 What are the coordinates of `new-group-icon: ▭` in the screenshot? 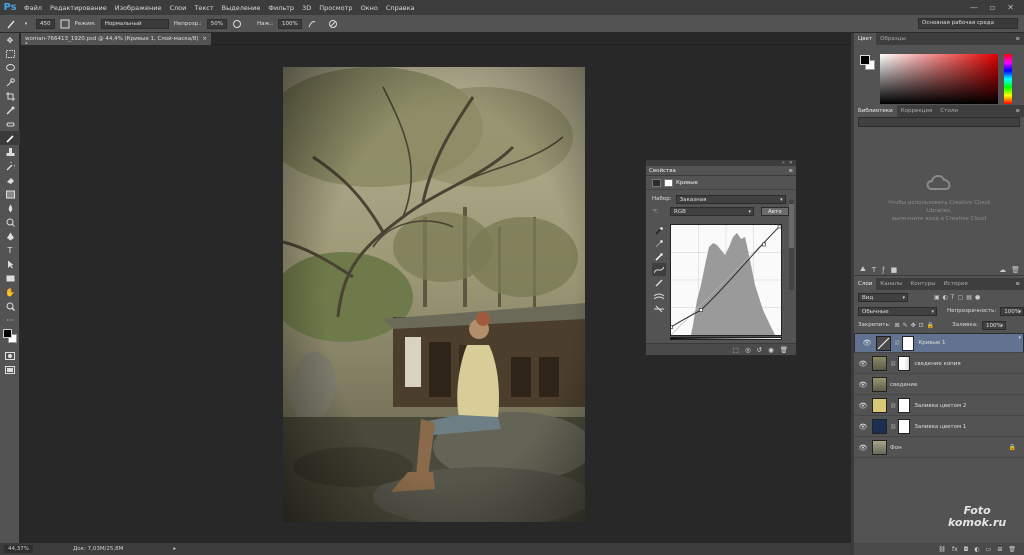 It's located at (989, 549).